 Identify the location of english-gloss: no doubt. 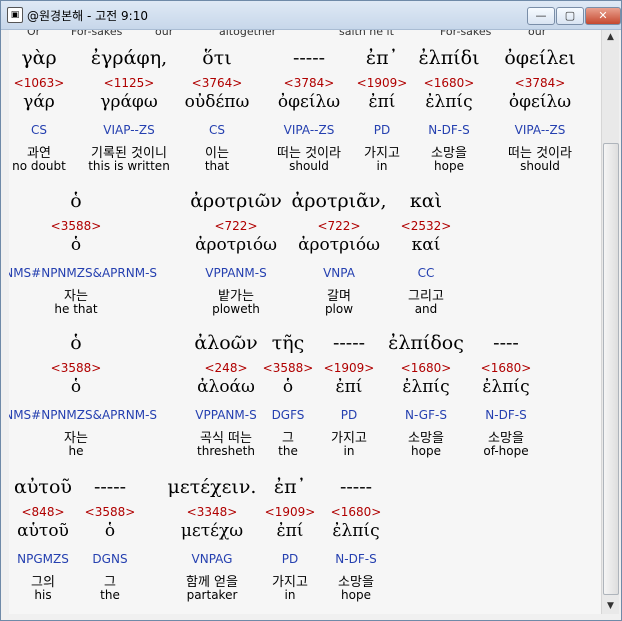
(39, 166).